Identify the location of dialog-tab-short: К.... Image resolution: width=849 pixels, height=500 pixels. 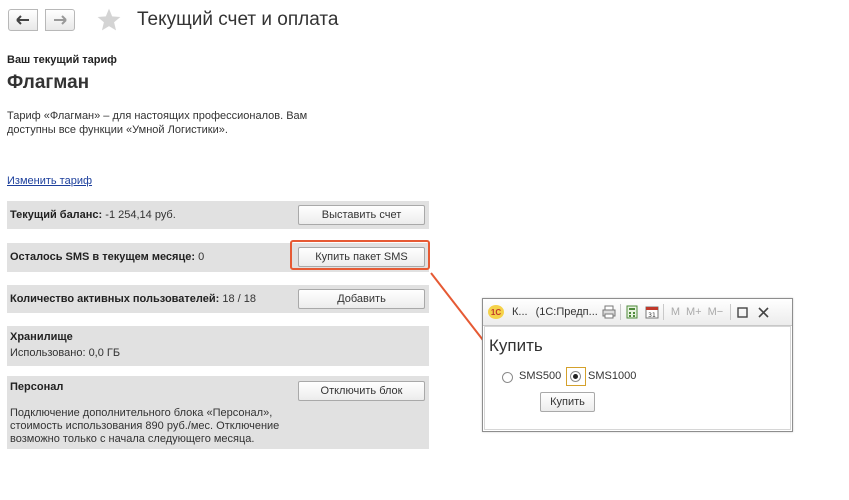
(520, 312).